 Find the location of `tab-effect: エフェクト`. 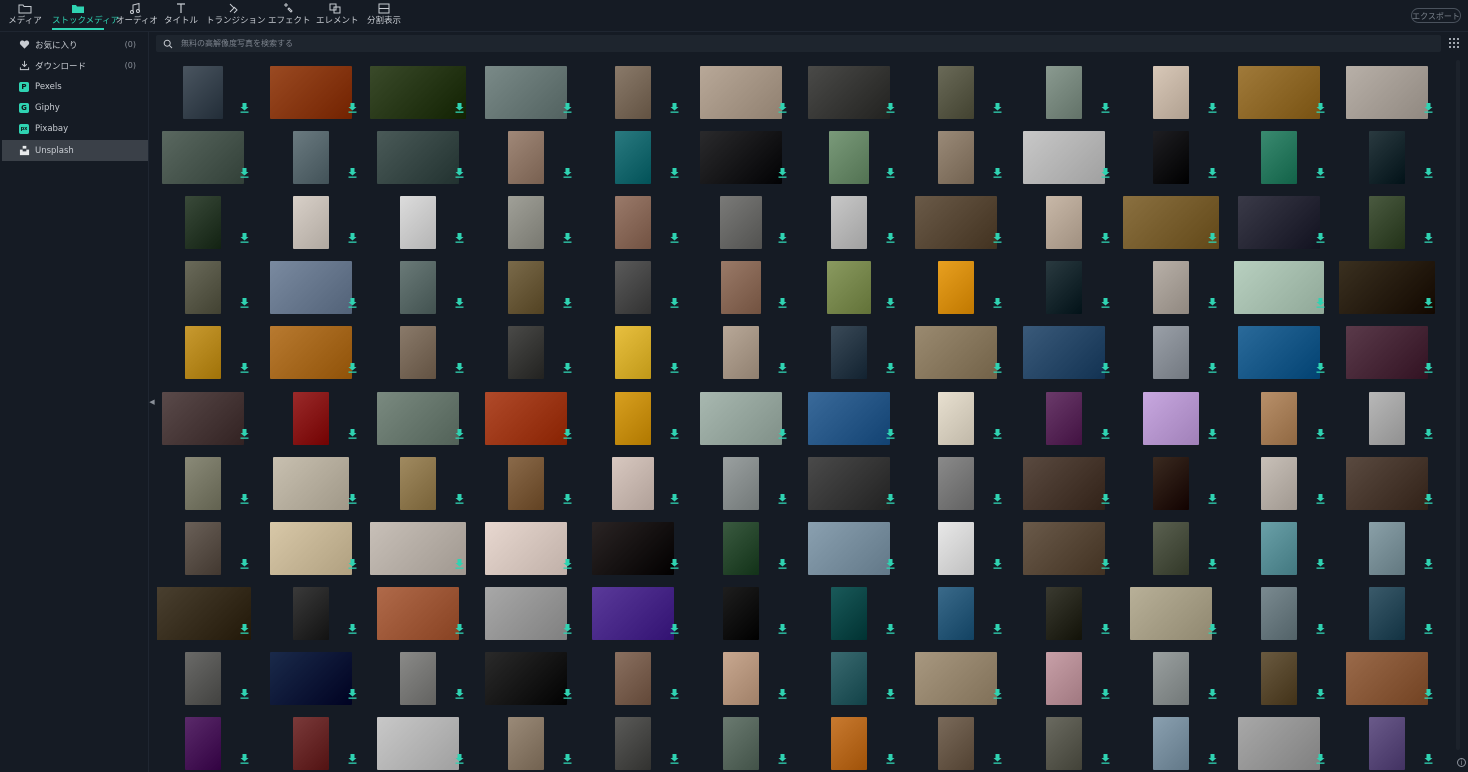

tab-effect: エフェクト is located at coordinates (289, 15).